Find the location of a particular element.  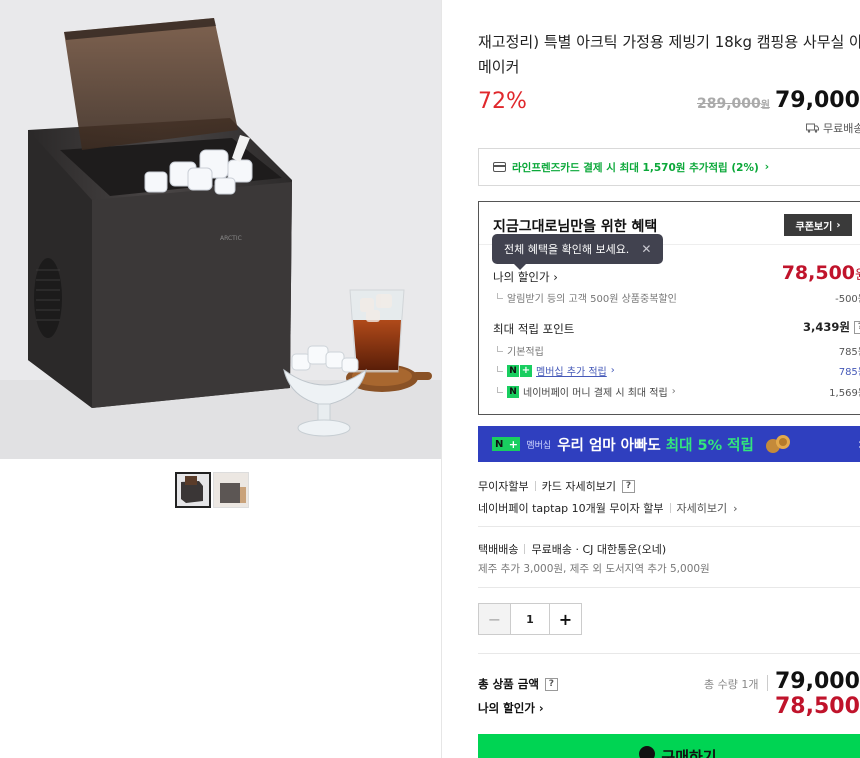

card-detail-link: 카드 자세히보기 is located at coordinates (579, 486).